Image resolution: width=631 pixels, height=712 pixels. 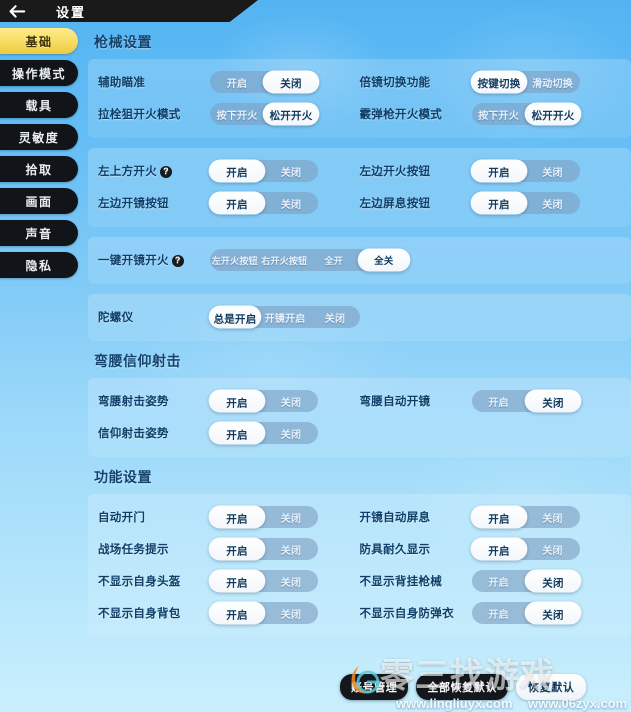 What do you see at coordinates (39, 153) in the screenshot?
I see `settings-sidebar: 基础操作模式载具灵敏度拾取画面声音隐私` at bounding box center [39, 153].